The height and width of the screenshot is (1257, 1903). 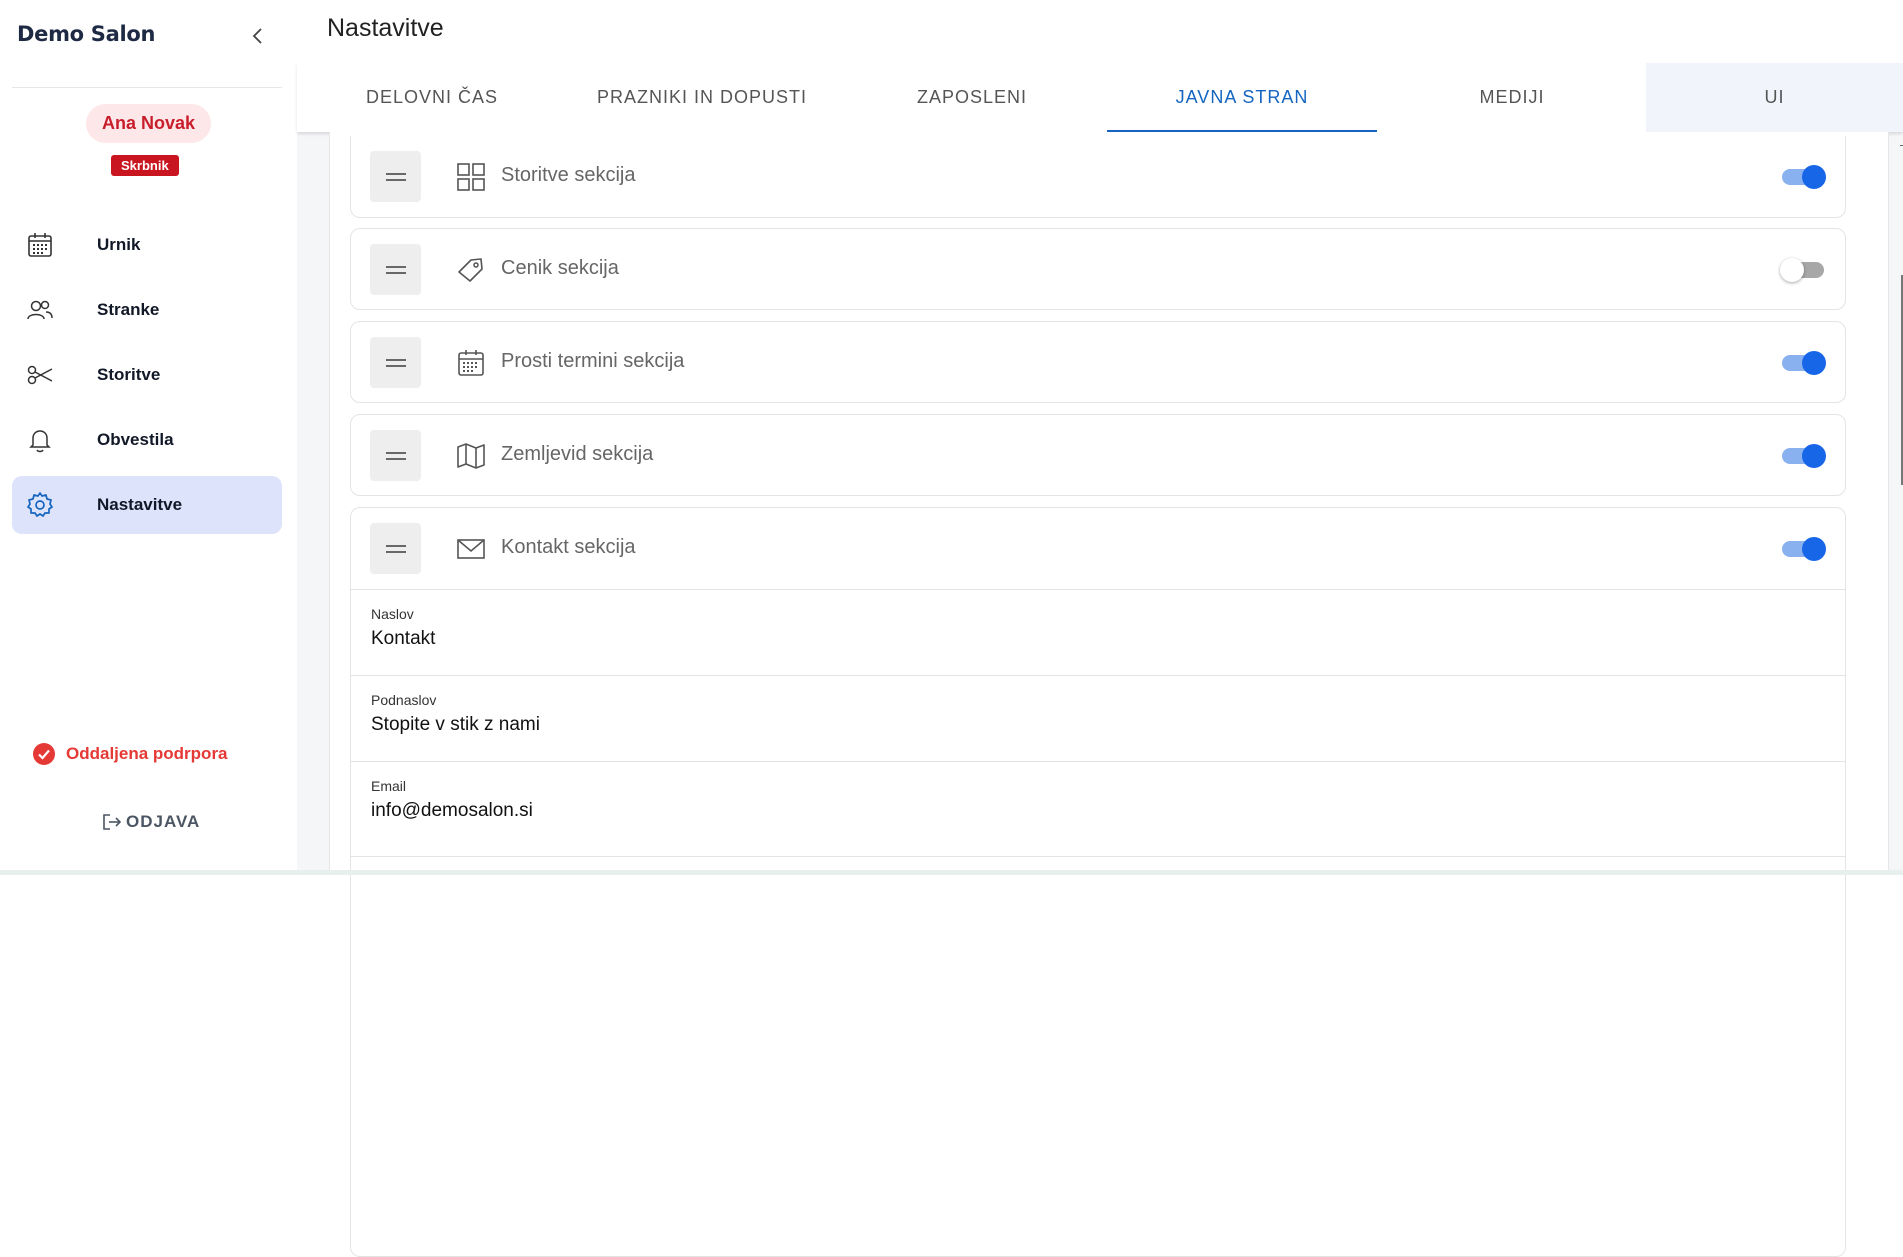 What do you see at coordinates (560, 268) in the screenshot?
I see `section-label: Cenik sekcija` at bounding box center [560, 268].